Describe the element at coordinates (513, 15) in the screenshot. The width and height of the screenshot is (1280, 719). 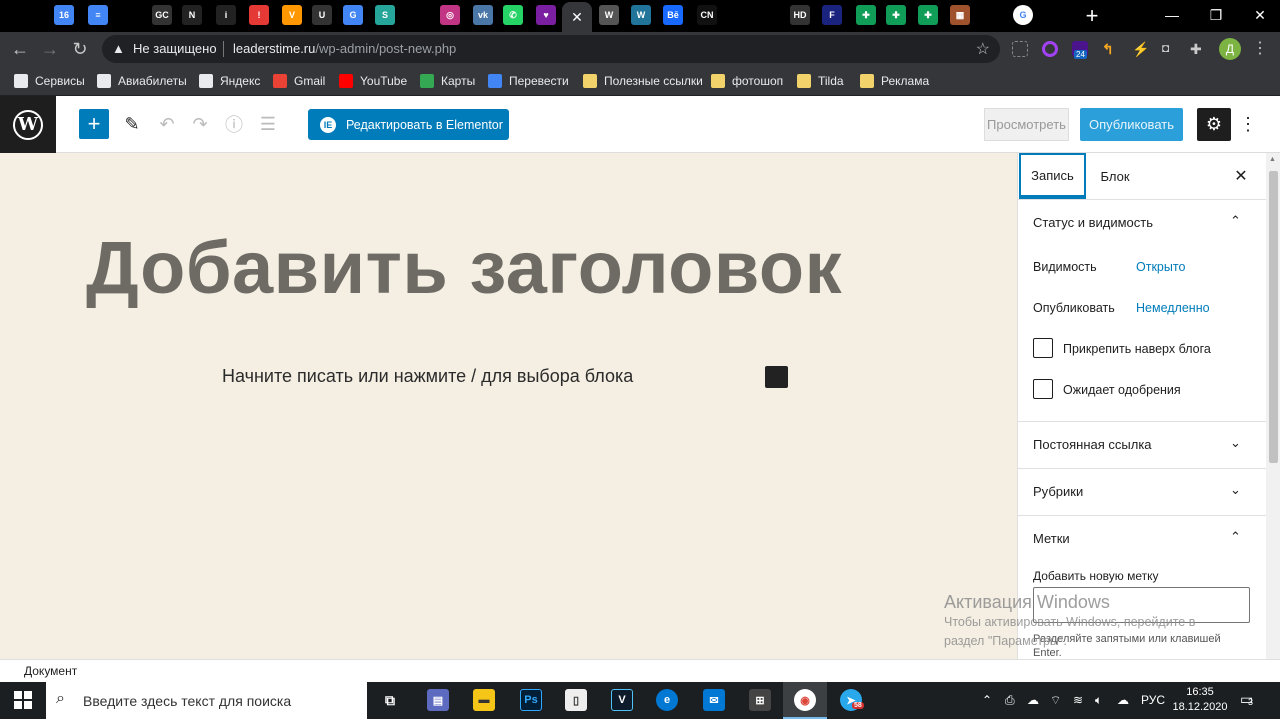
I see `whatsapp-tab: ✆` at that location.